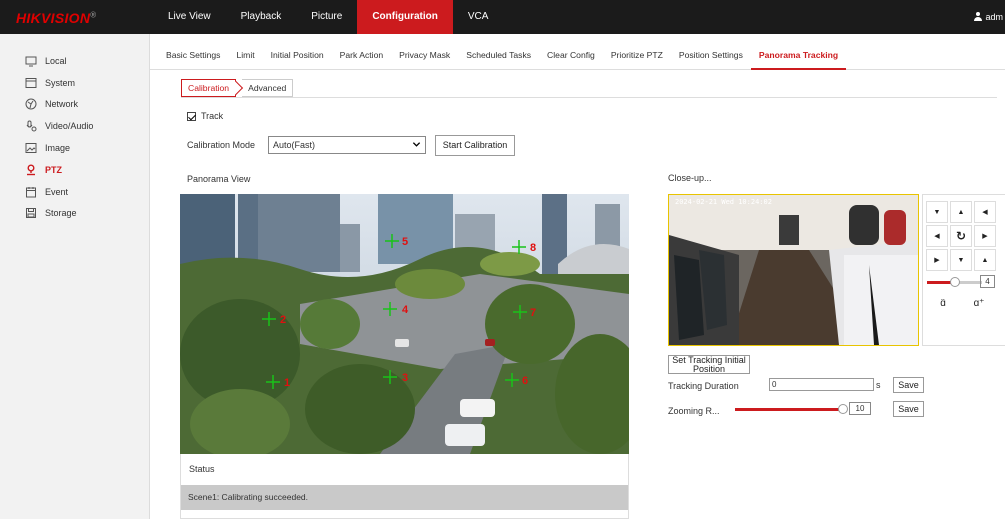 Image resolution: width=1005 pixels, height=519 pixels. I want to click on sidebar-item-storage: Storage, so click(74, 214).